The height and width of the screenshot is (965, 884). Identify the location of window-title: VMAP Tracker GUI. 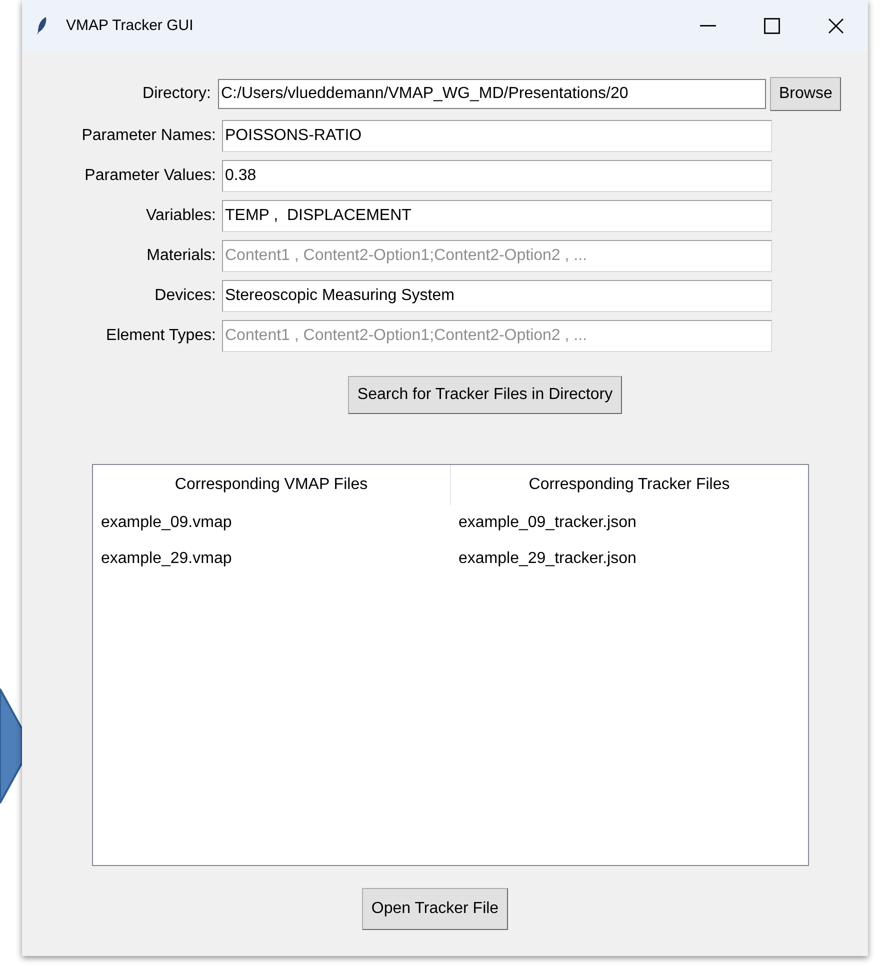
(130, 26).